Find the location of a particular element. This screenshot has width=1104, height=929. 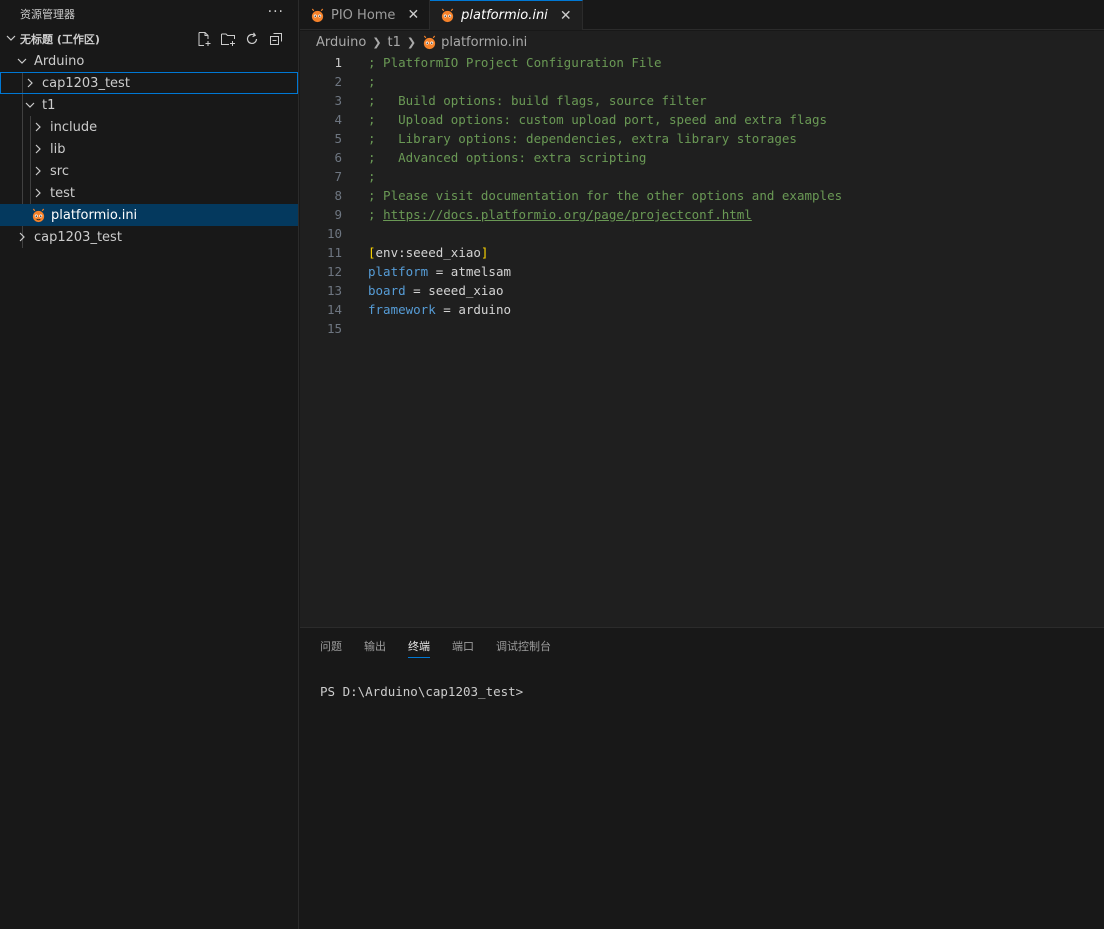

tab-debug-console: 调试控制台 is located at coordinates (523, 646).